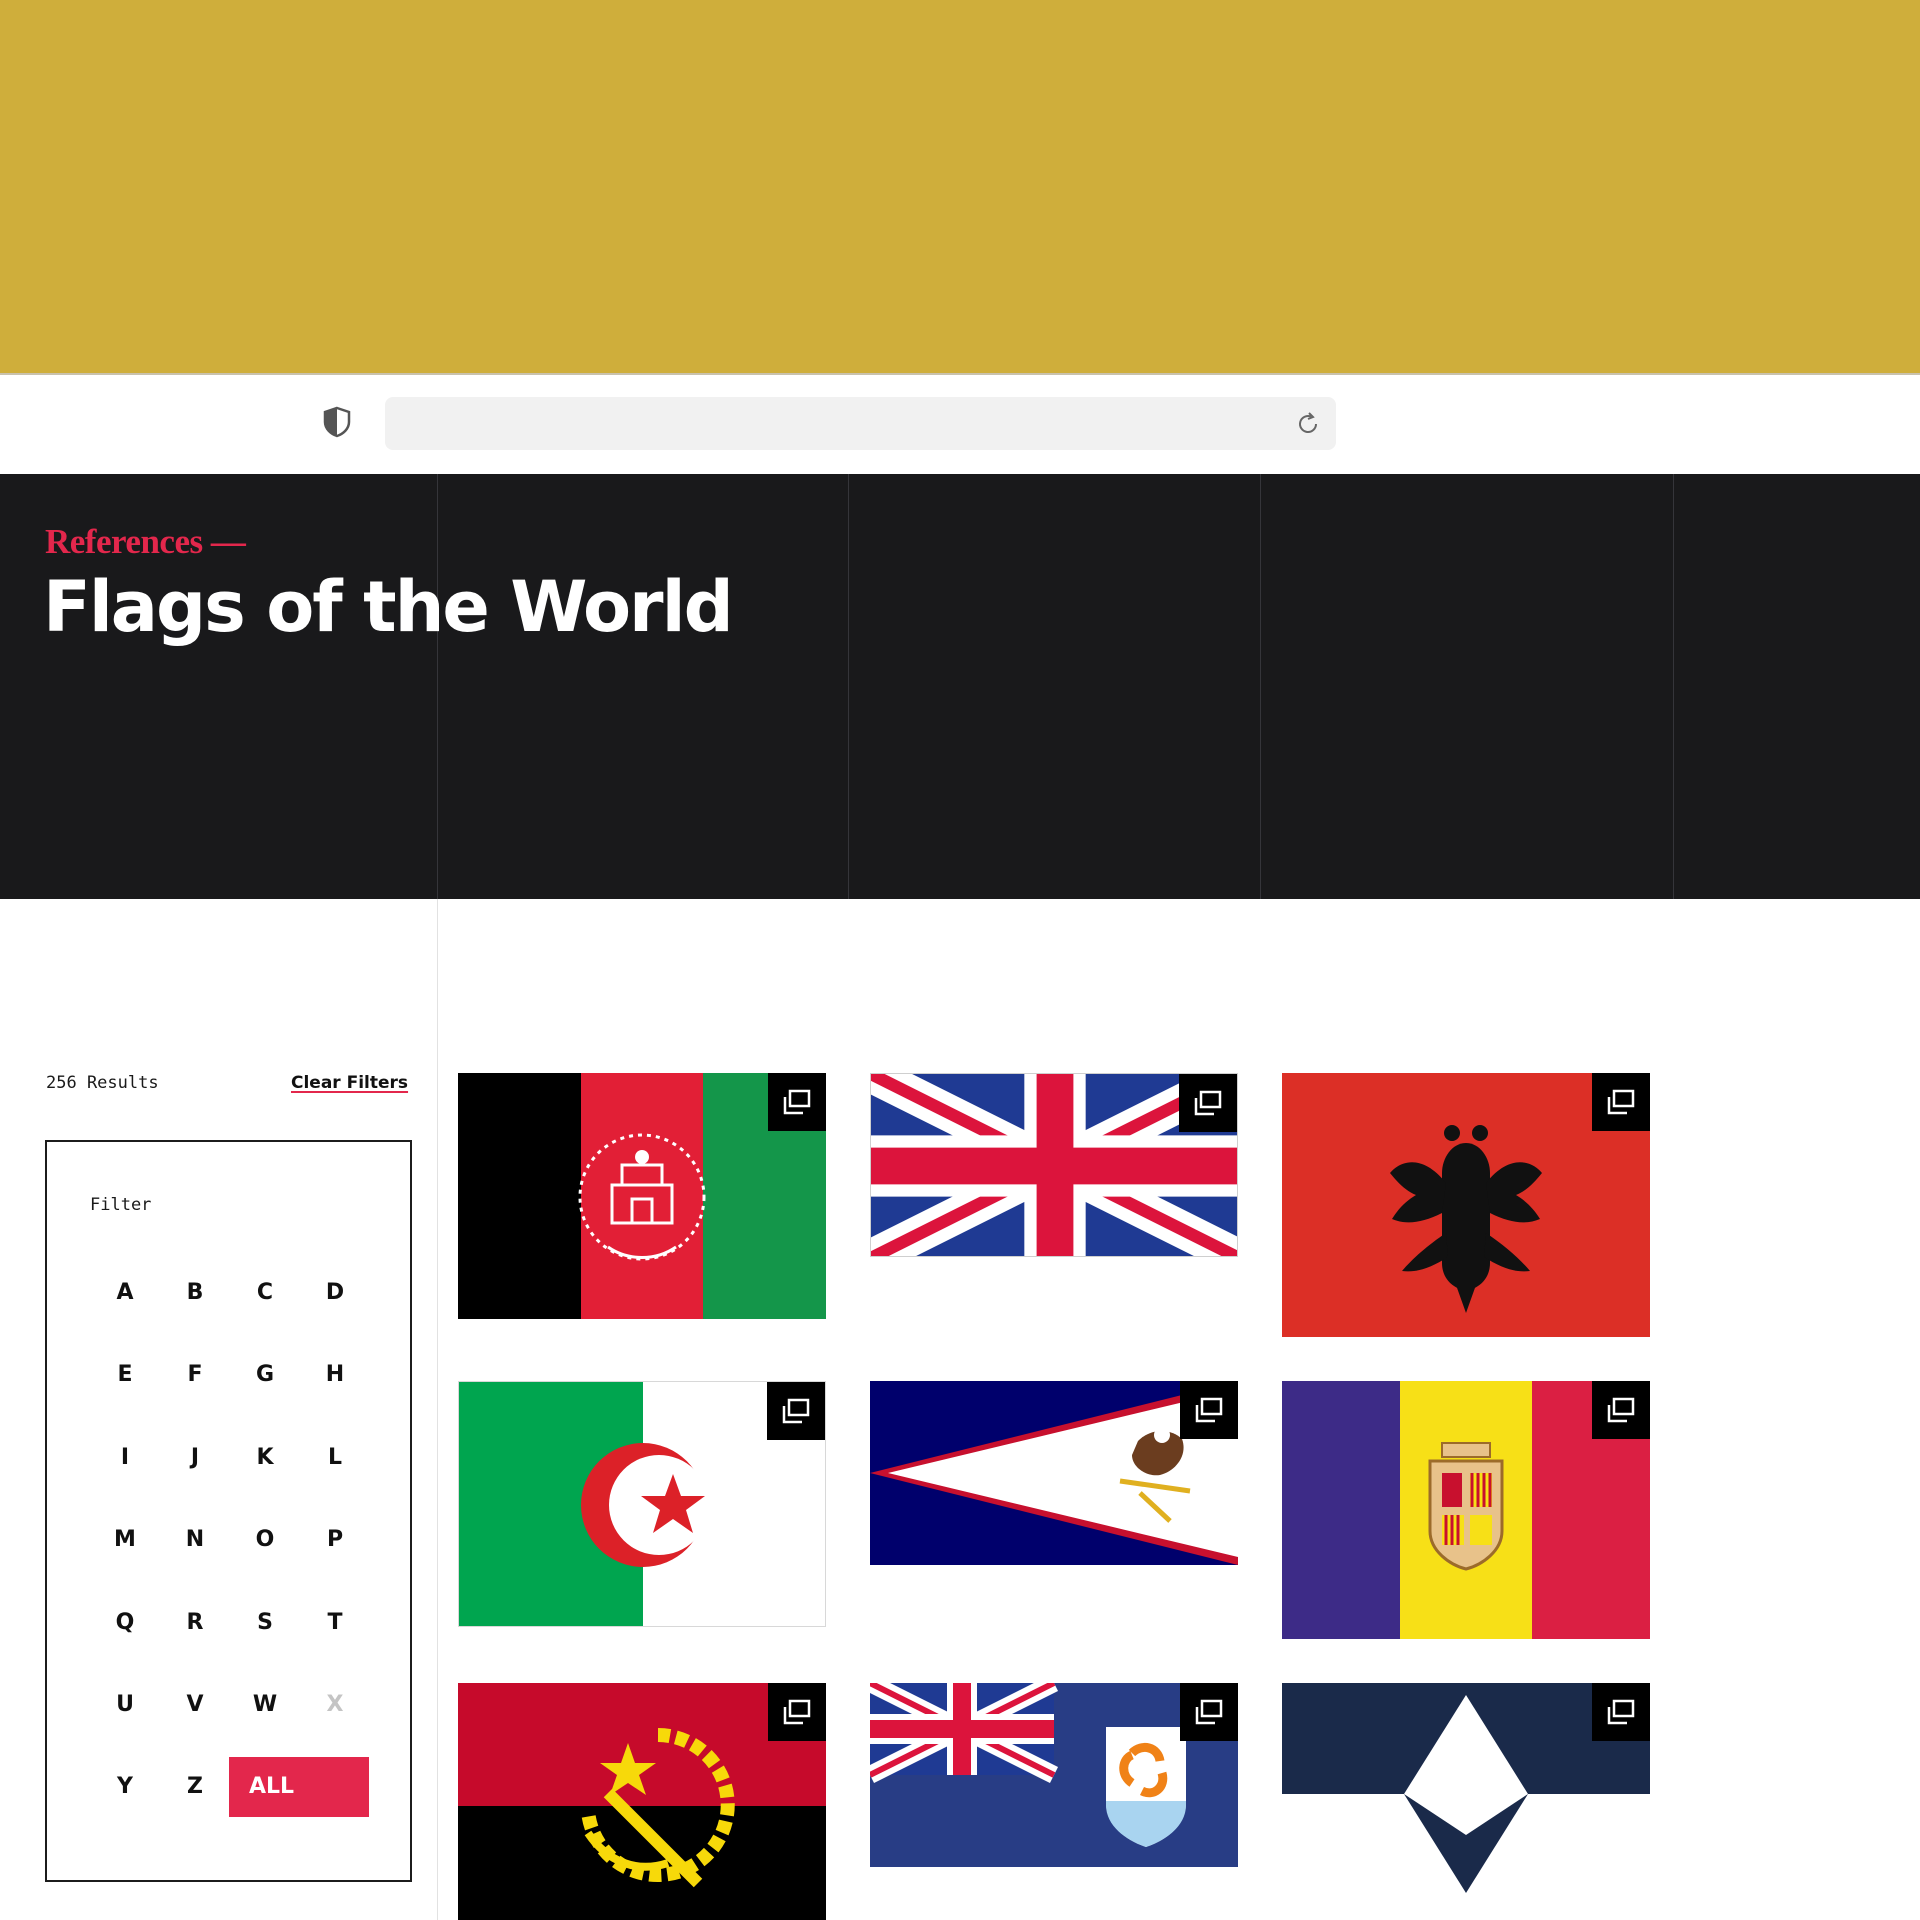 This screenshot has width=1920, height=1920. What do you see at coordinates (1466, 1205) in the screenshot?
I see `flag-card-albania` at bounding box center [1466, 1205].